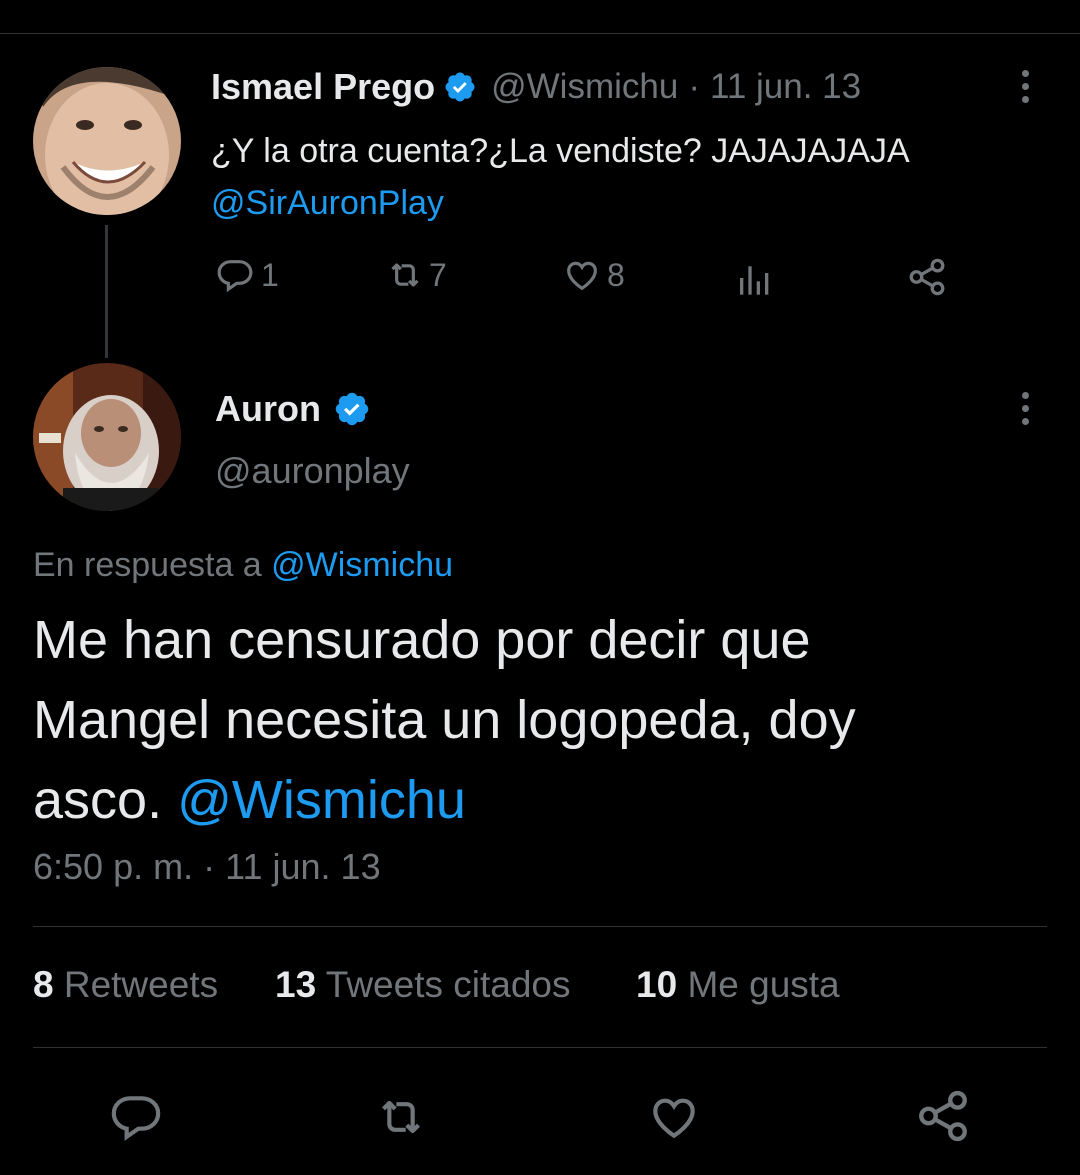 This screenshot has width=1080, height=1175. Describe the element at coordinates (540, 33) in the screenshot. I see `top-divider` at that location.